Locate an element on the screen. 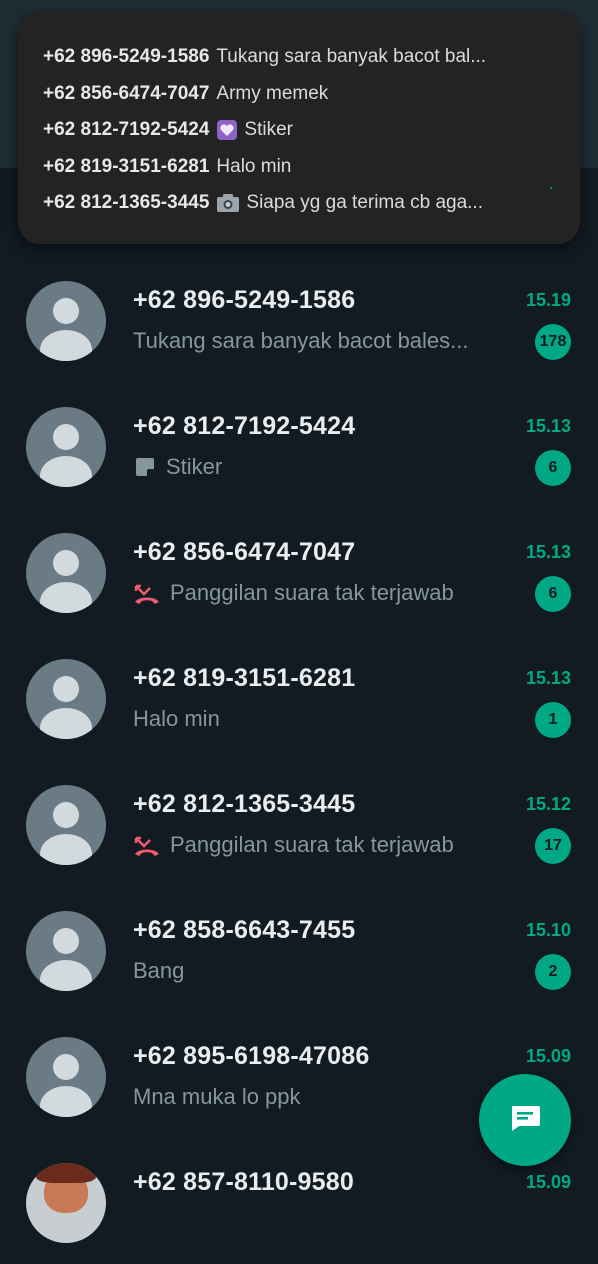 The height and width of the screenshot is (1264, 598). notification-message: Halo min is located at coordinates (254, 166).